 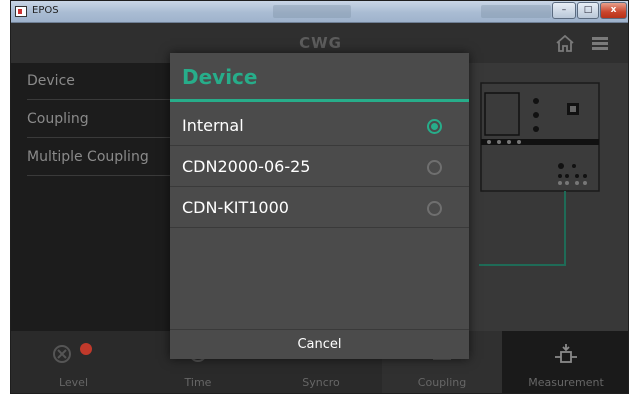 I want to click on sidebar-item-coupling: Coupling, so click(x=102, y=119).